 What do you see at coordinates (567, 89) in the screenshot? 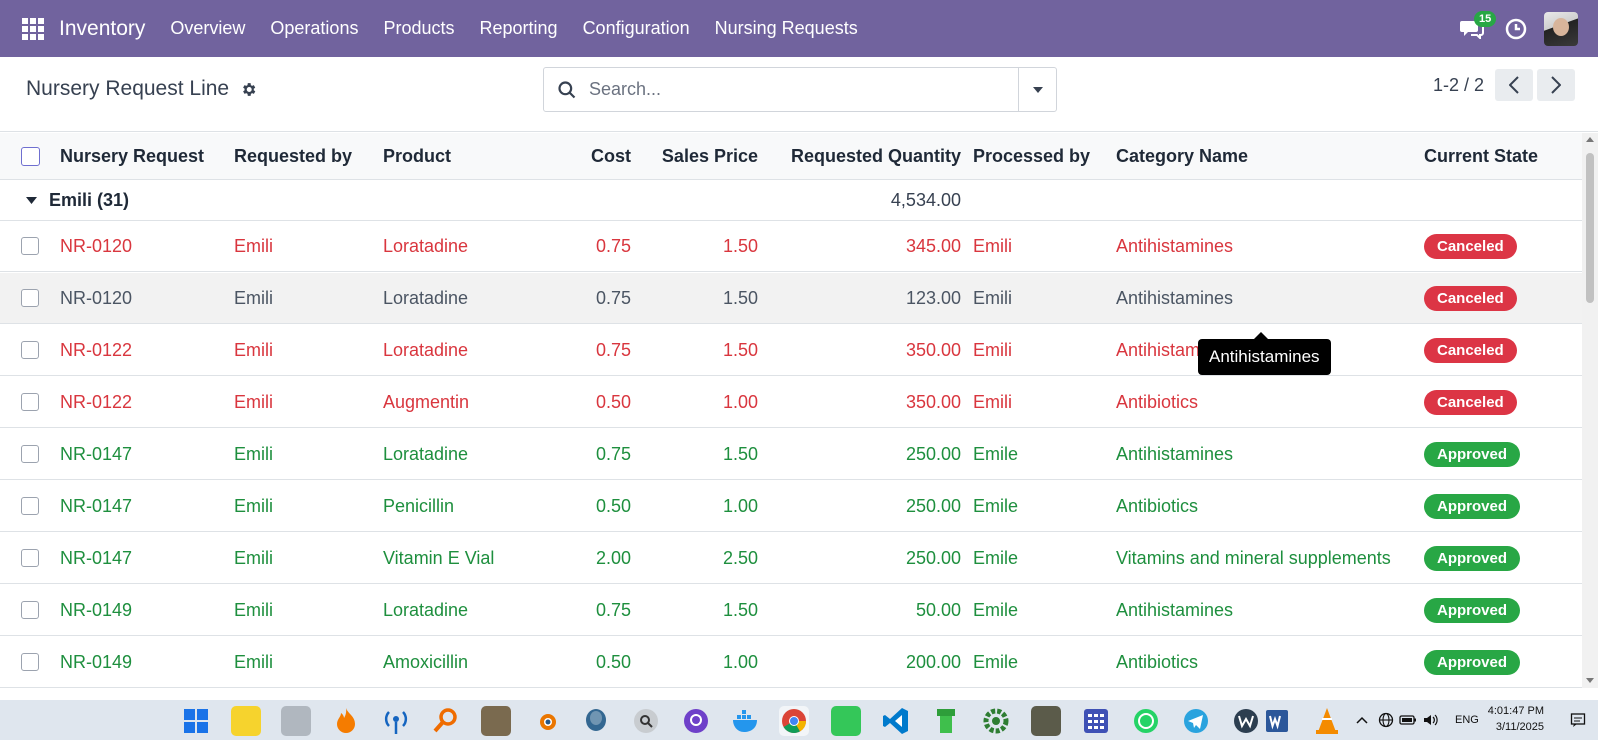
I see `search-icon` at bounding box center [567, 89].